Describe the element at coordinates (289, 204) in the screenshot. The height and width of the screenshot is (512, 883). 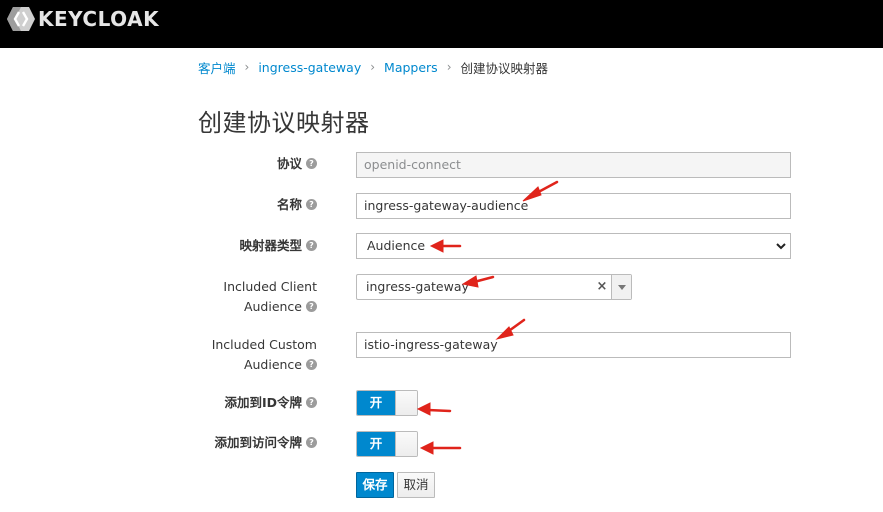
I see `name-label-text: 名称` at that location.